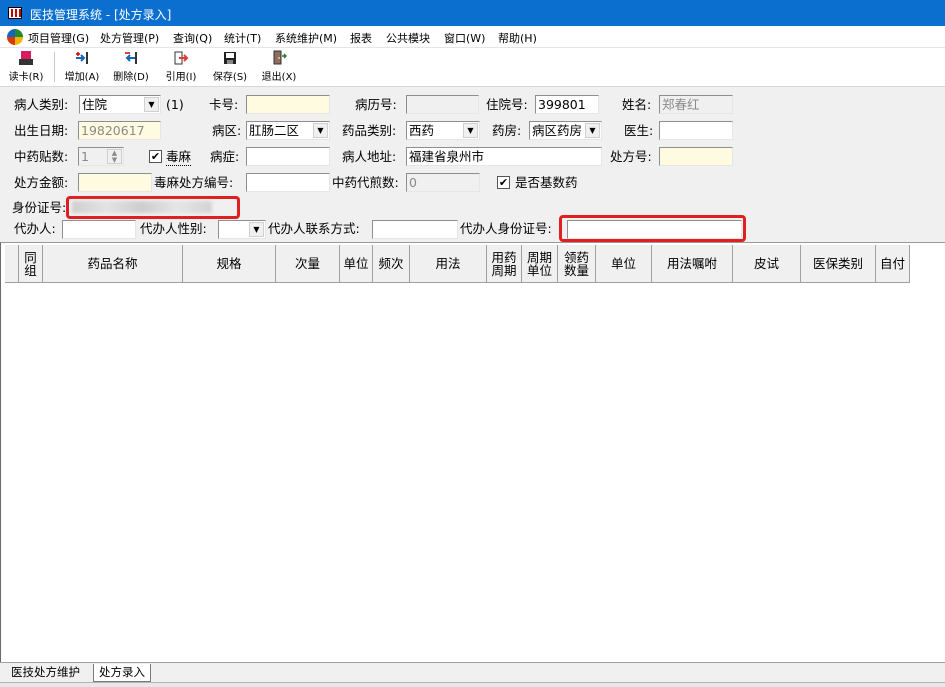  What do you see at coordinates (45, 673) in the screenshot?
I see `tab-clinic-rx-maintenance: 医技处方维护` at bounding box center [45, 673].